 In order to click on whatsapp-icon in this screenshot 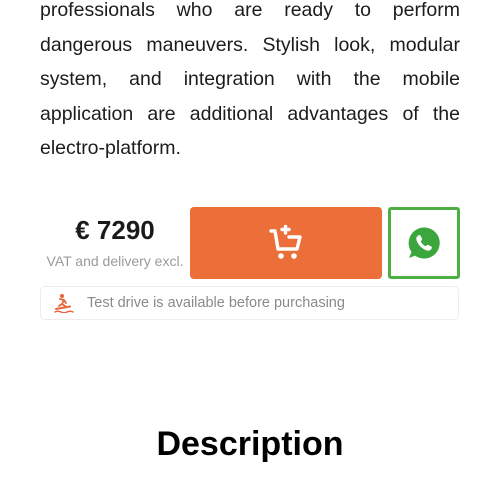, I will do `click(424, 243)`.